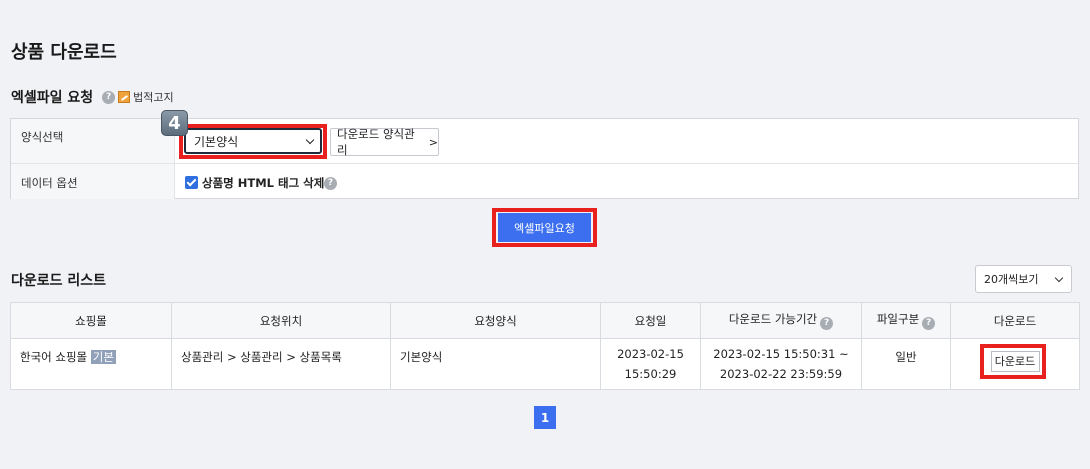  What do you see at coordinates (781, 374) in the screenshot?
I see `period-end: 2023-02-22 23:59:59` at bounding box center [781, 374].